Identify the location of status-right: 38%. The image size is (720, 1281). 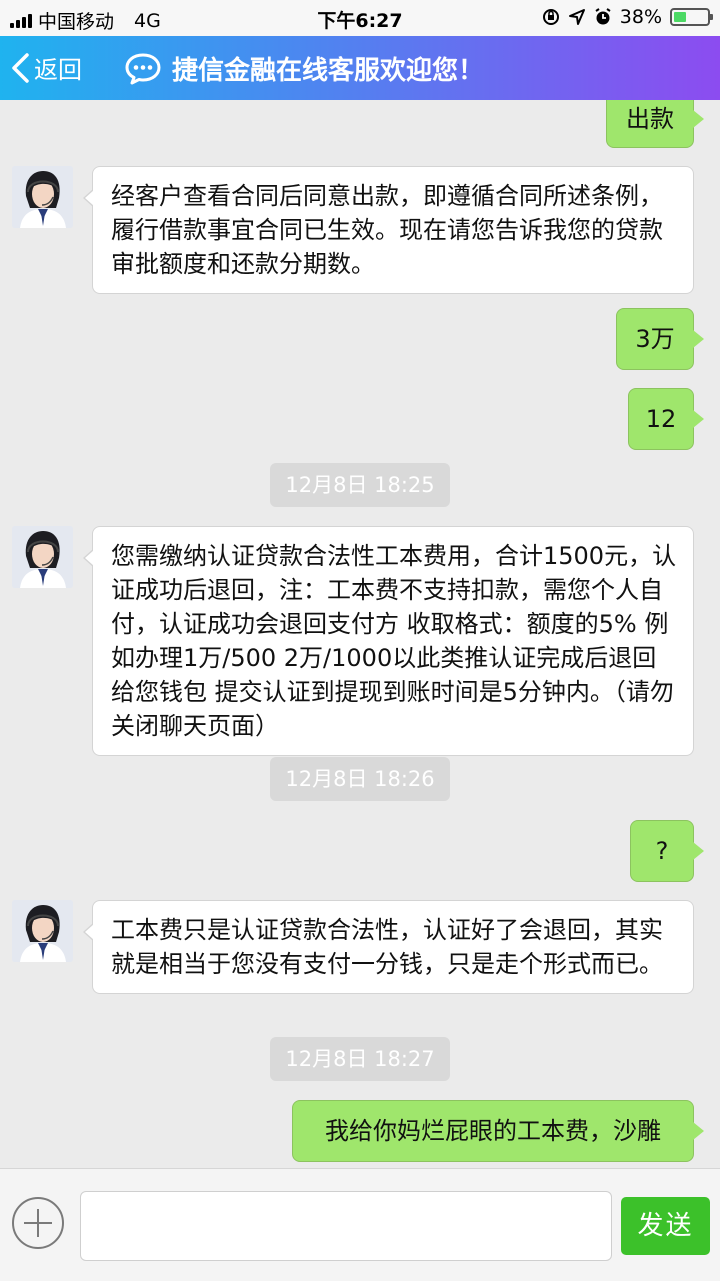
(627, 17).